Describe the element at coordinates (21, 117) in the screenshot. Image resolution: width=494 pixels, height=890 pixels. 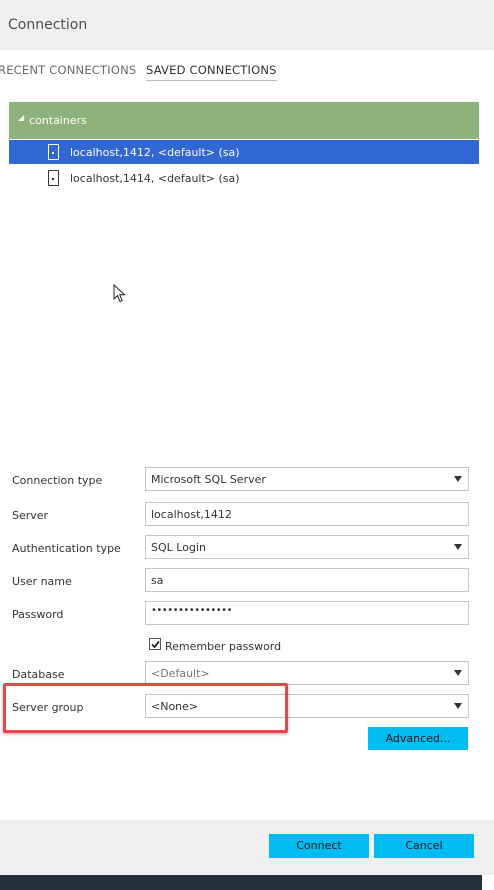
I see `collapse-arrow-icon: ◢` at that location.